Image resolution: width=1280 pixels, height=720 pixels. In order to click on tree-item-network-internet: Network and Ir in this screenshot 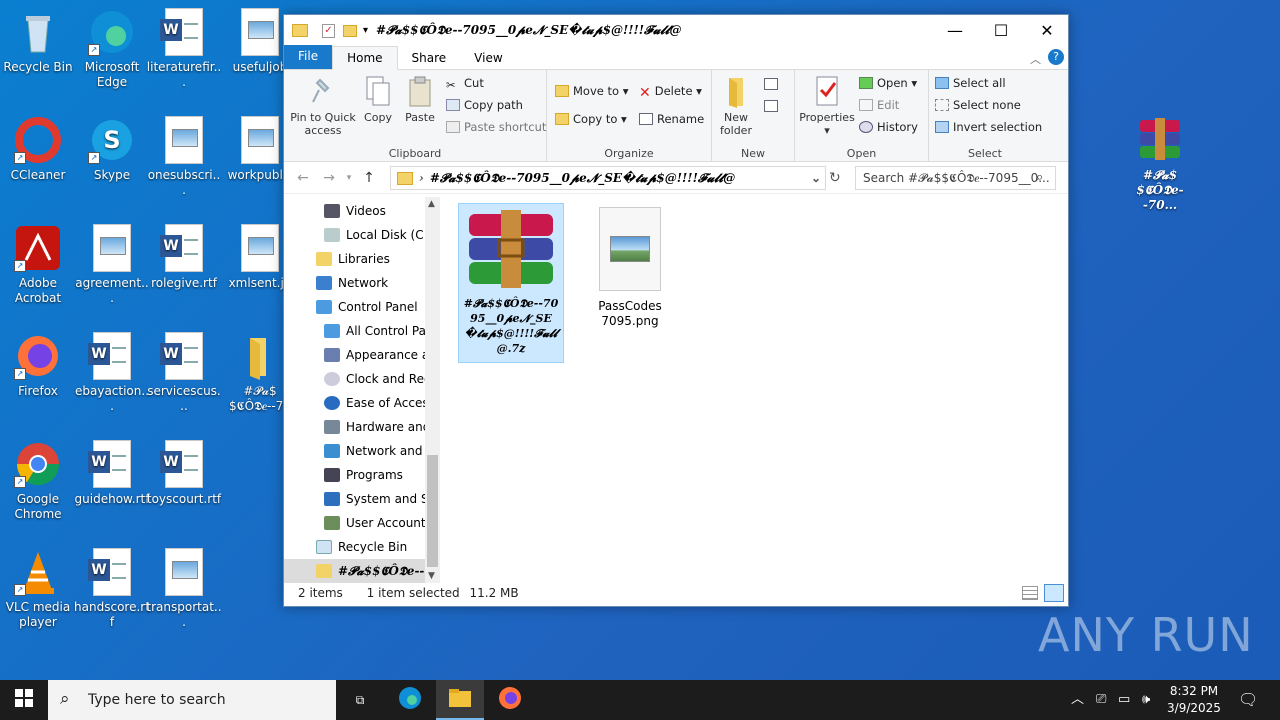, I will do `click(379, 451)`.